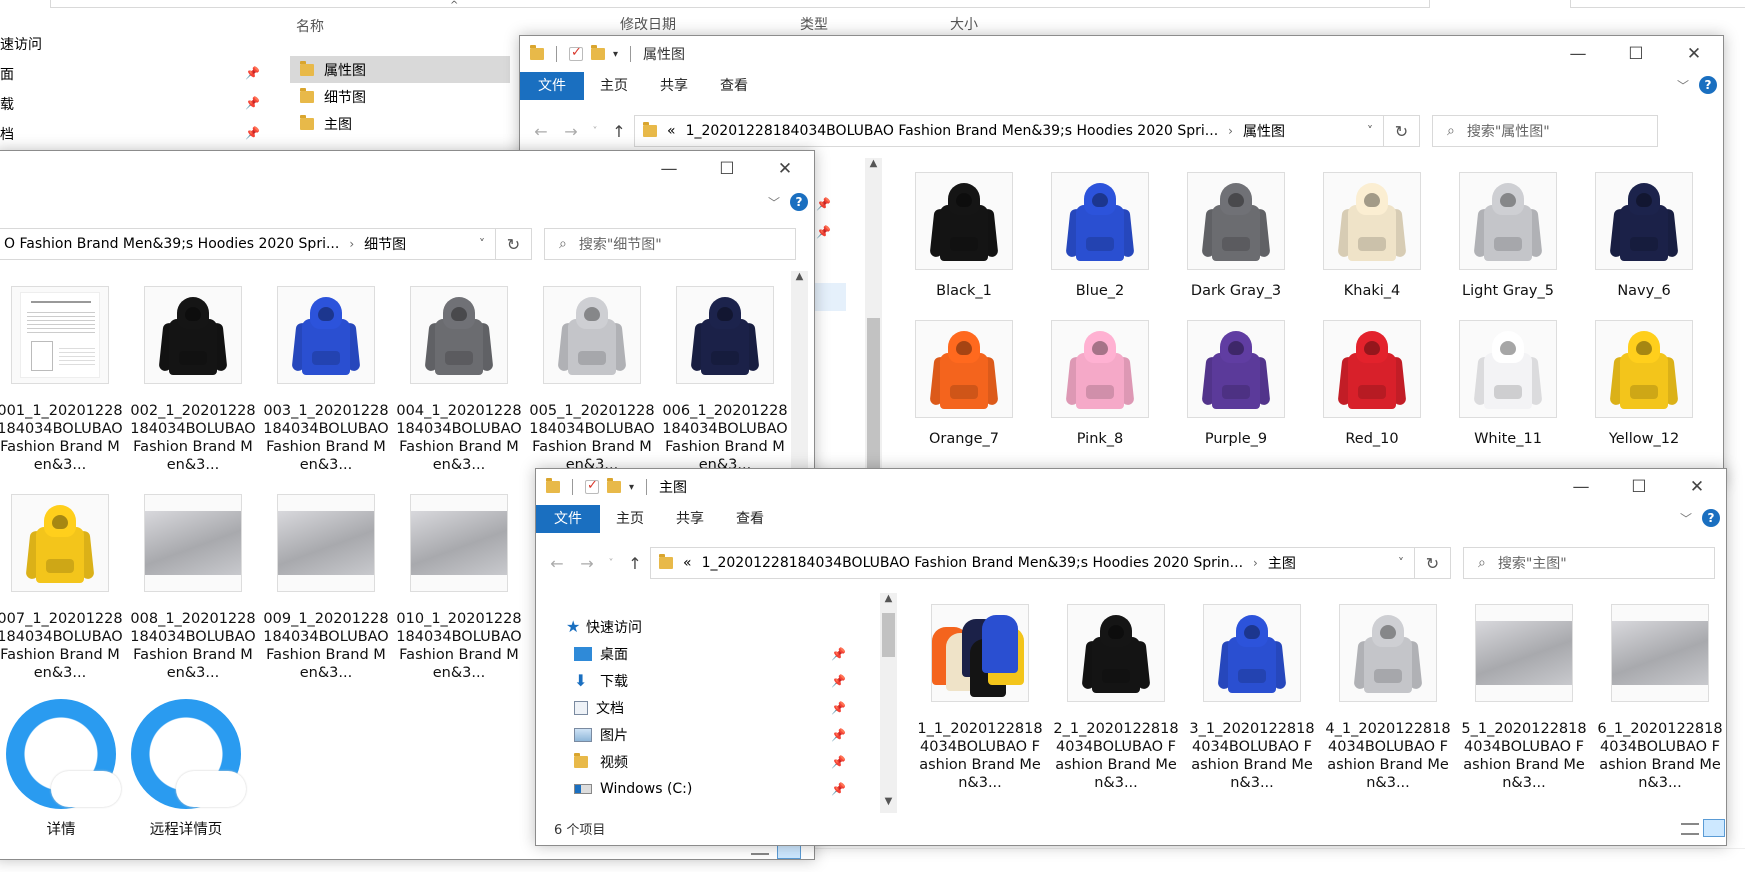 The image size is (1745, 872). I want to click on nav-item-documents: 文档 📌, so click(706, 707).